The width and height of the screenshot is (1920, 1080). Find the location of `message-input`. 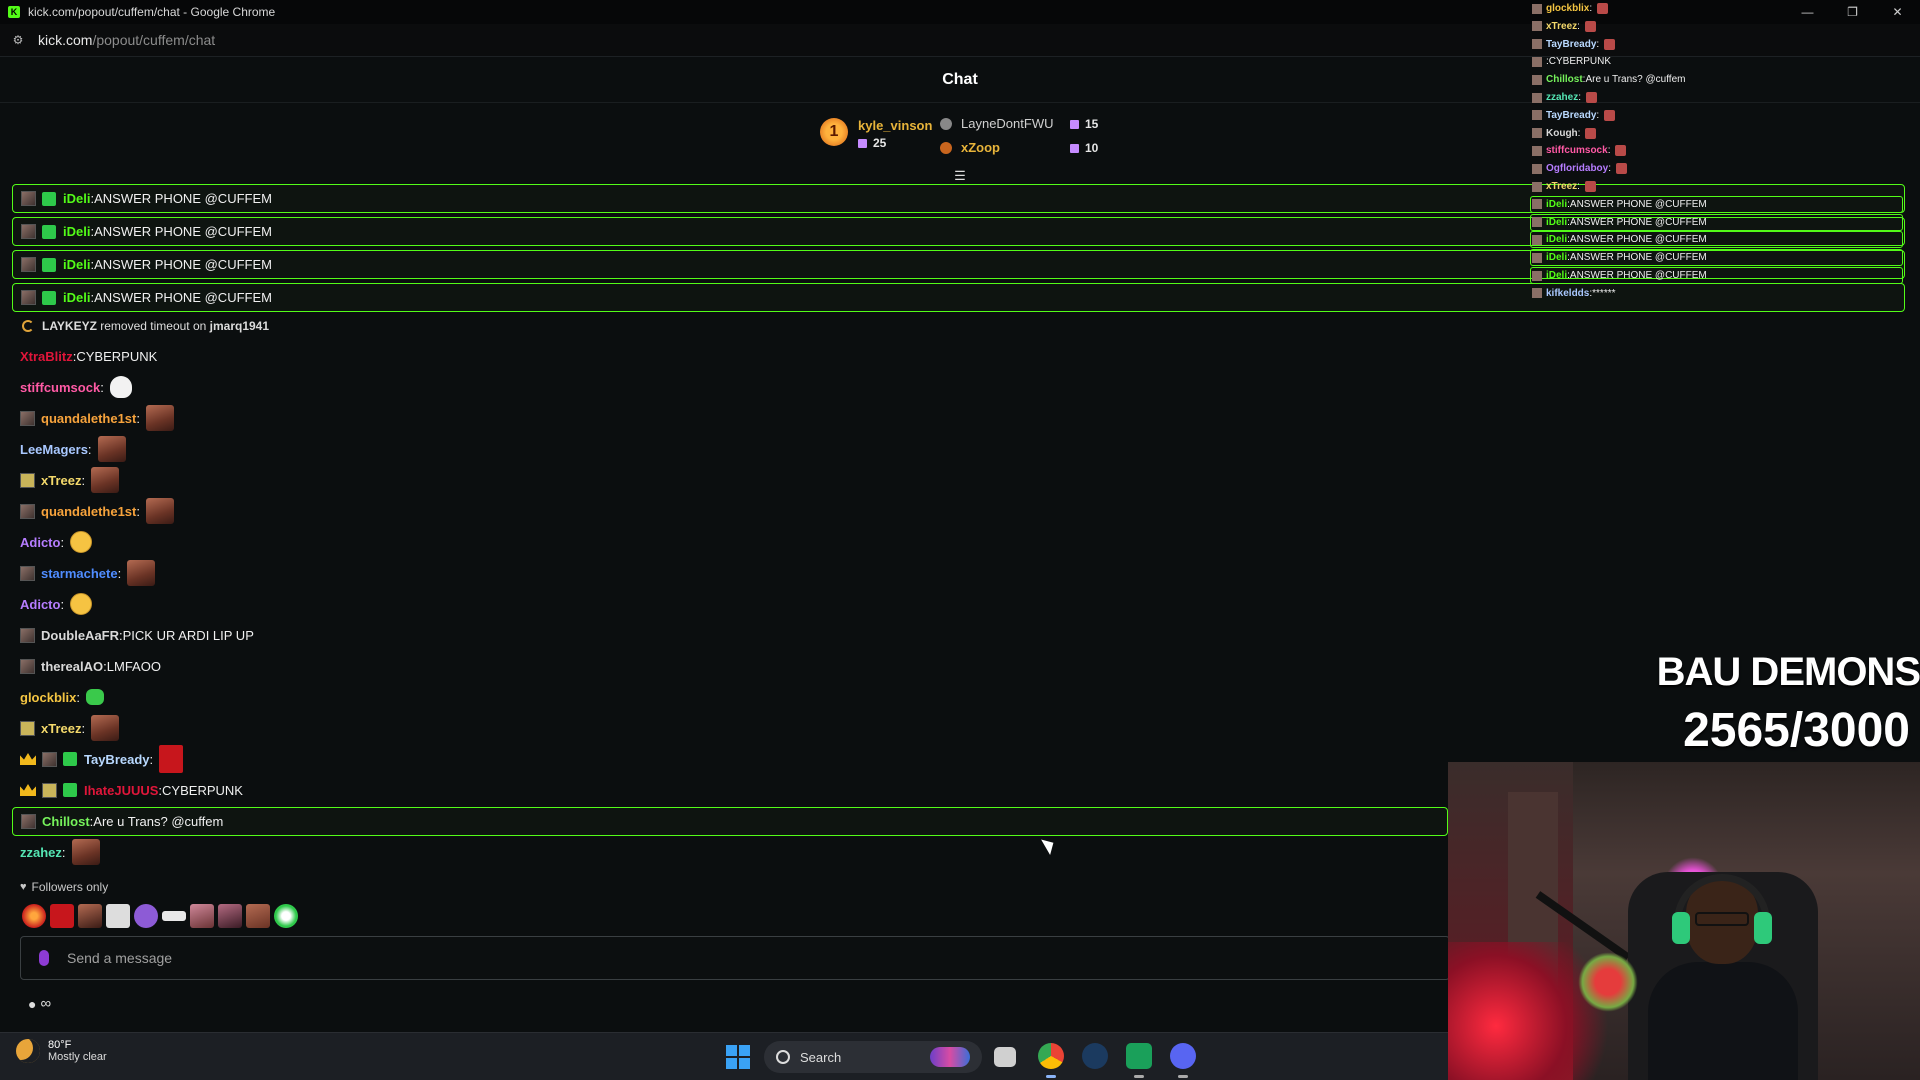

message-input is located at coordinates (367, 958).